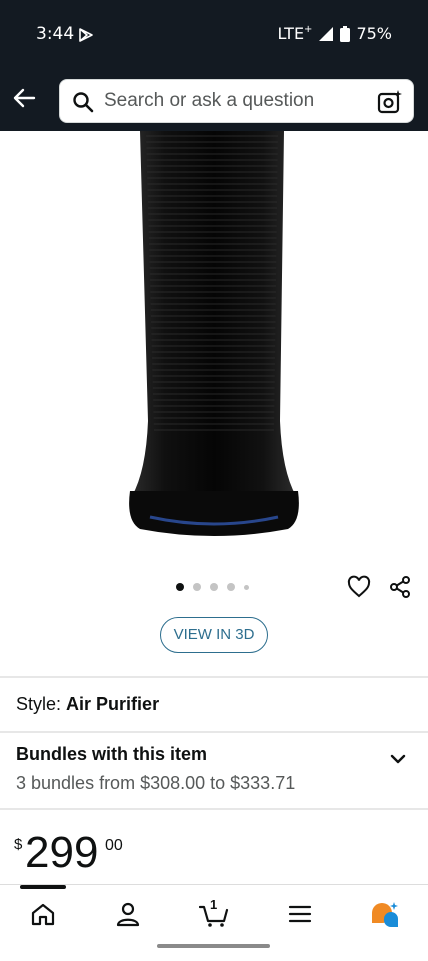 The height and width of the screenshot is (961, 428). What do you see at coordinates (291, 33) in the screenshot?
I see `network-label: LTE` at bounding box center [291, 33].